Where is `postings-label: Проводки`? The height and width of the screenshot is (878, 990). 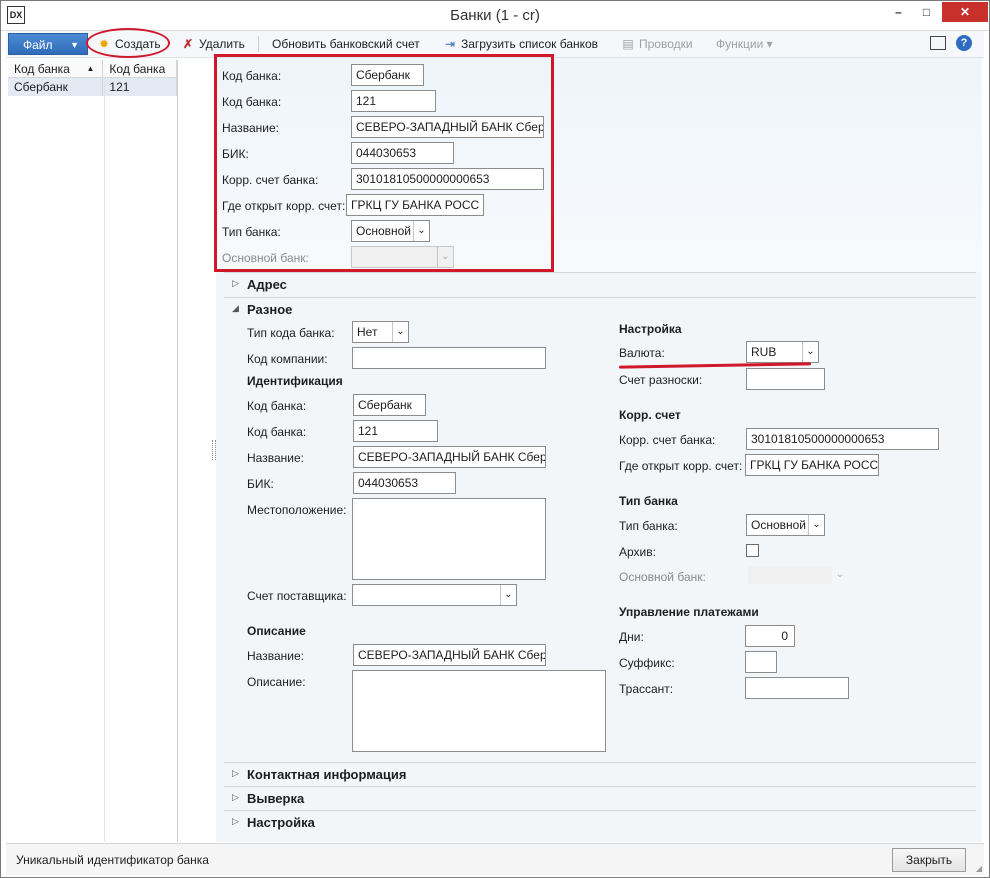 postings-label: Проводки is located at coordinates (666, 44).